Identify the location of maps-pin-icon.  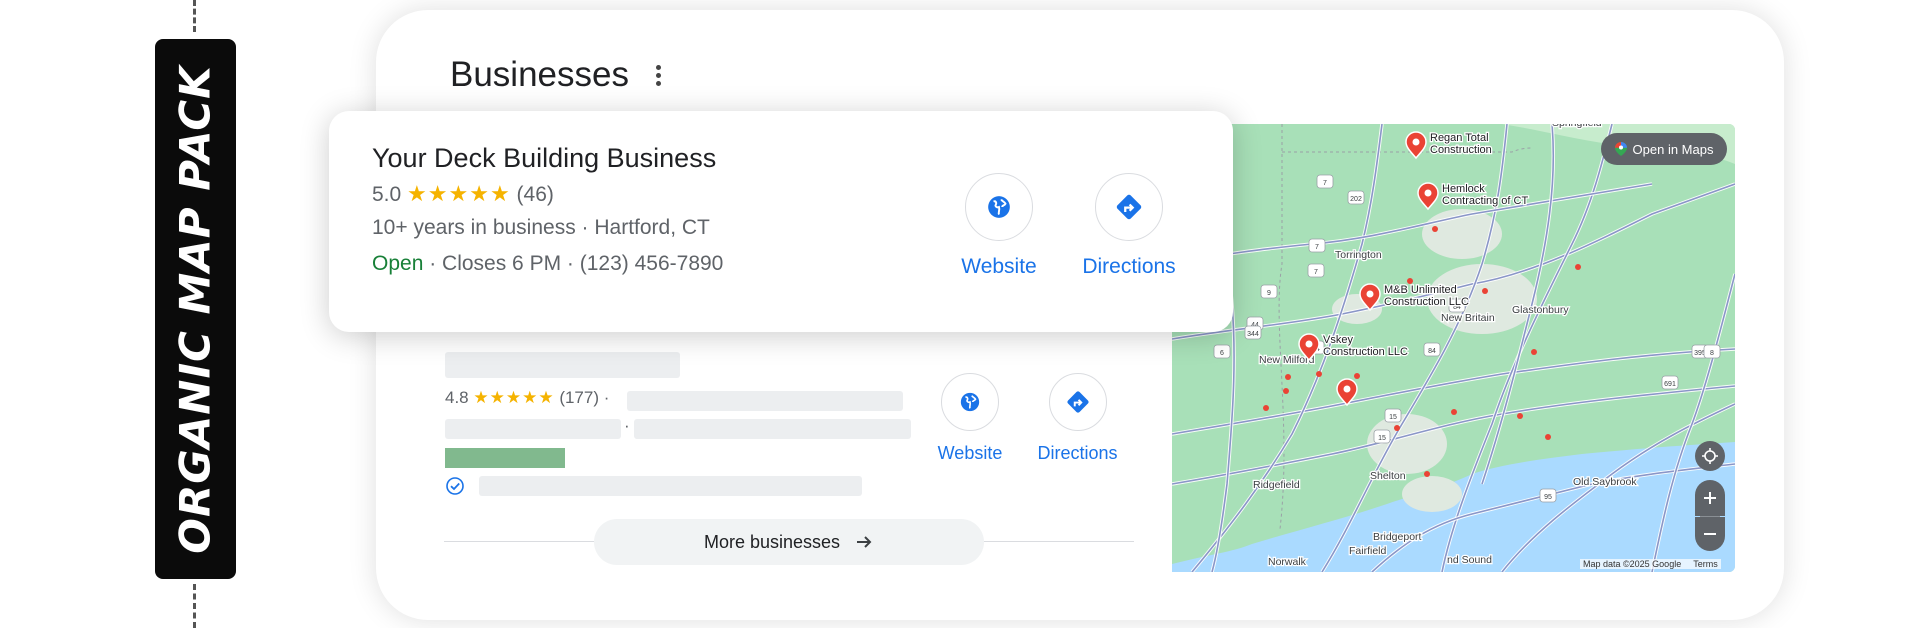
(1620, 149).